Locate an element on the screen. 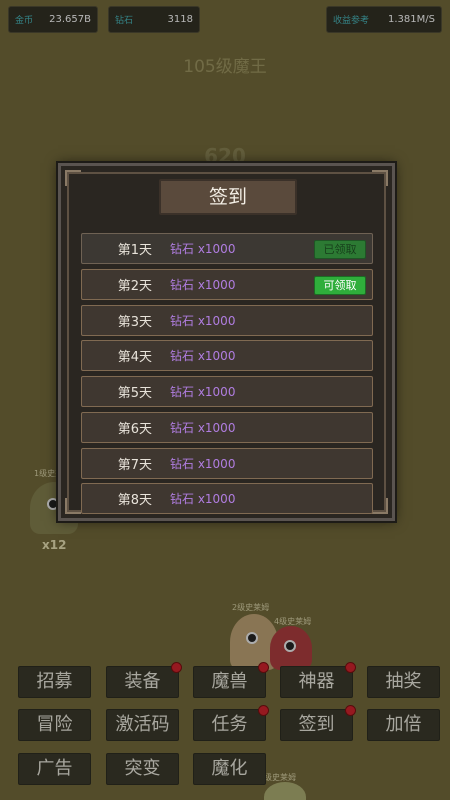 The height and width of the screenshot is (800, 450). mutate-button: 突变 is located at coordinates (142, 769).